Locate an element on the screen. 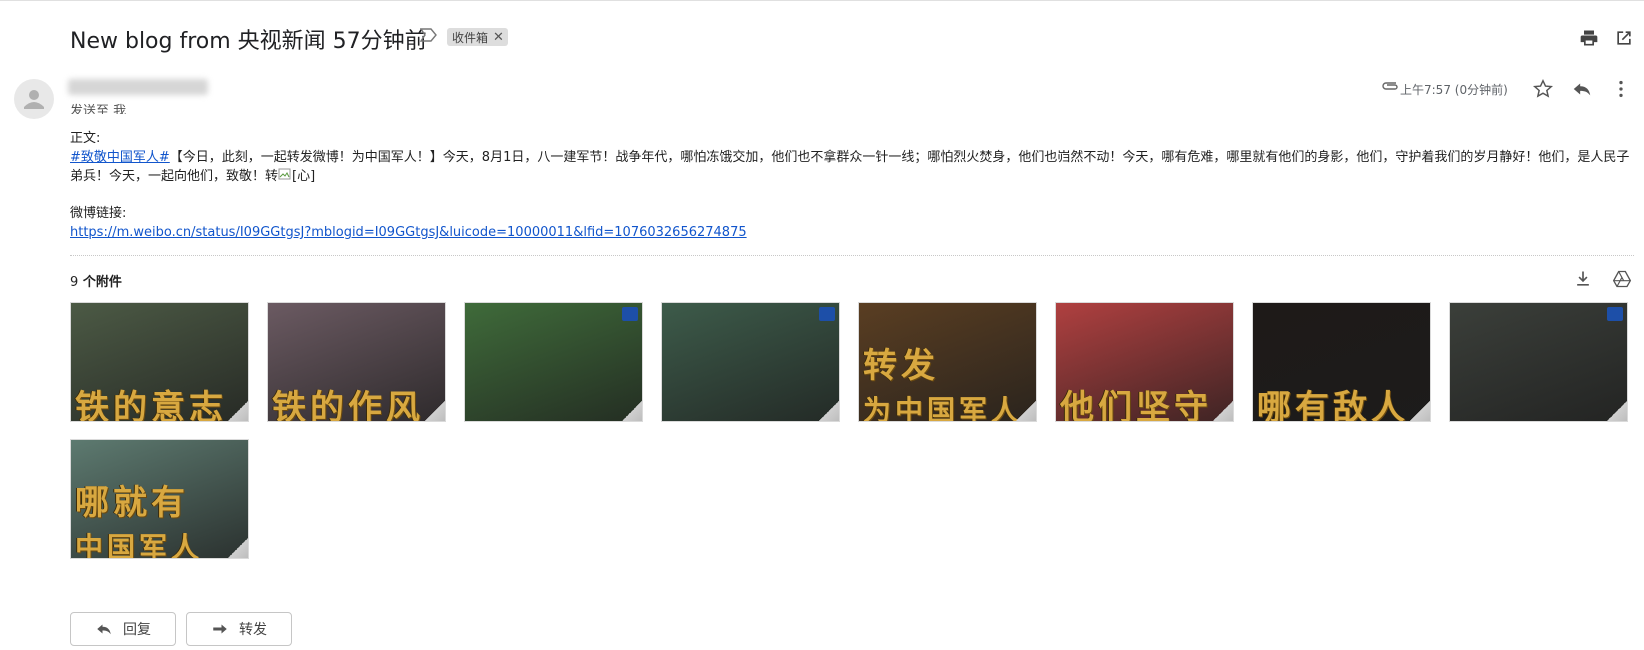  attachment-count: 9 个附件 is located at coordinates (96, 280).